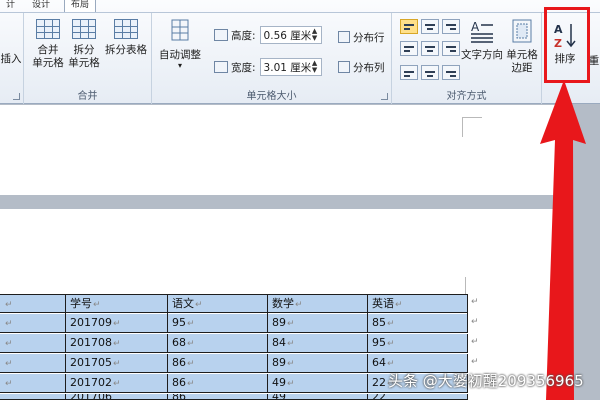  What do you see at coordinates (522, 47) in the screenshot?
I see `cell-margins-button: 单元格 边距` at bounding box center [522, 47].